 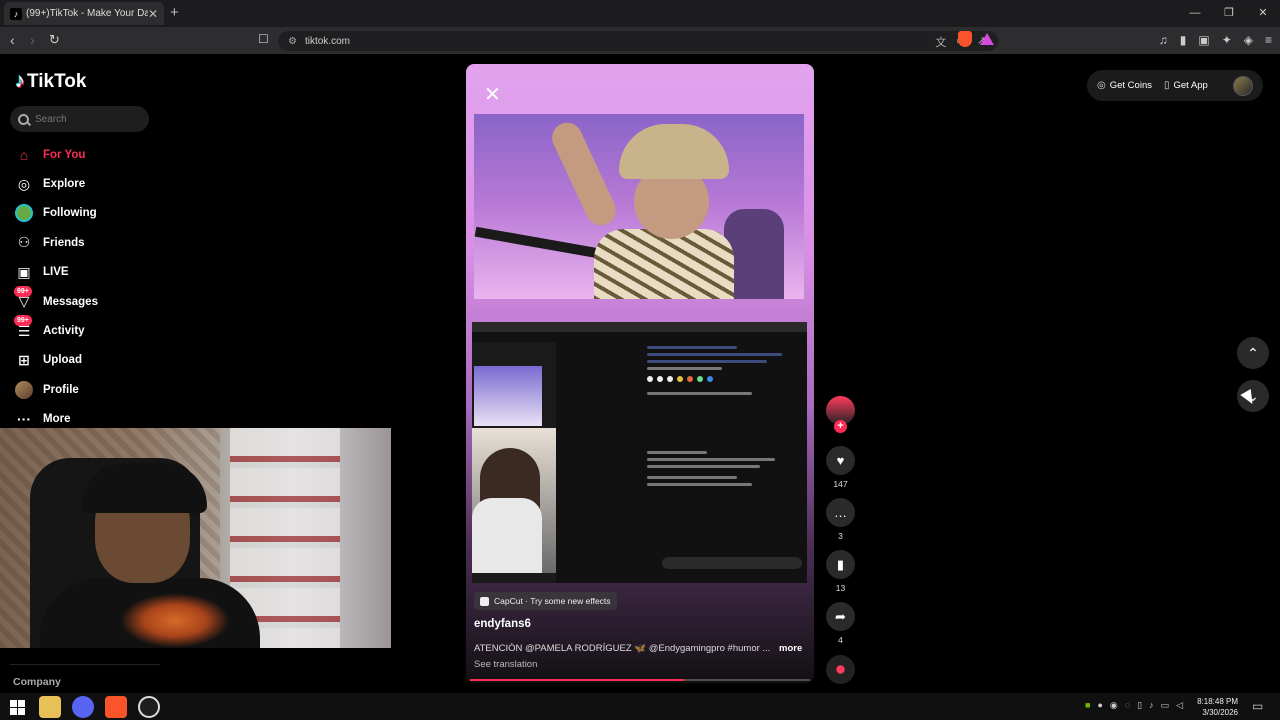 What do you see at coordinates (89, 389) in the screenshot?
I see `sidebar-item-profile: Profile` at bounding box center [89, 389].